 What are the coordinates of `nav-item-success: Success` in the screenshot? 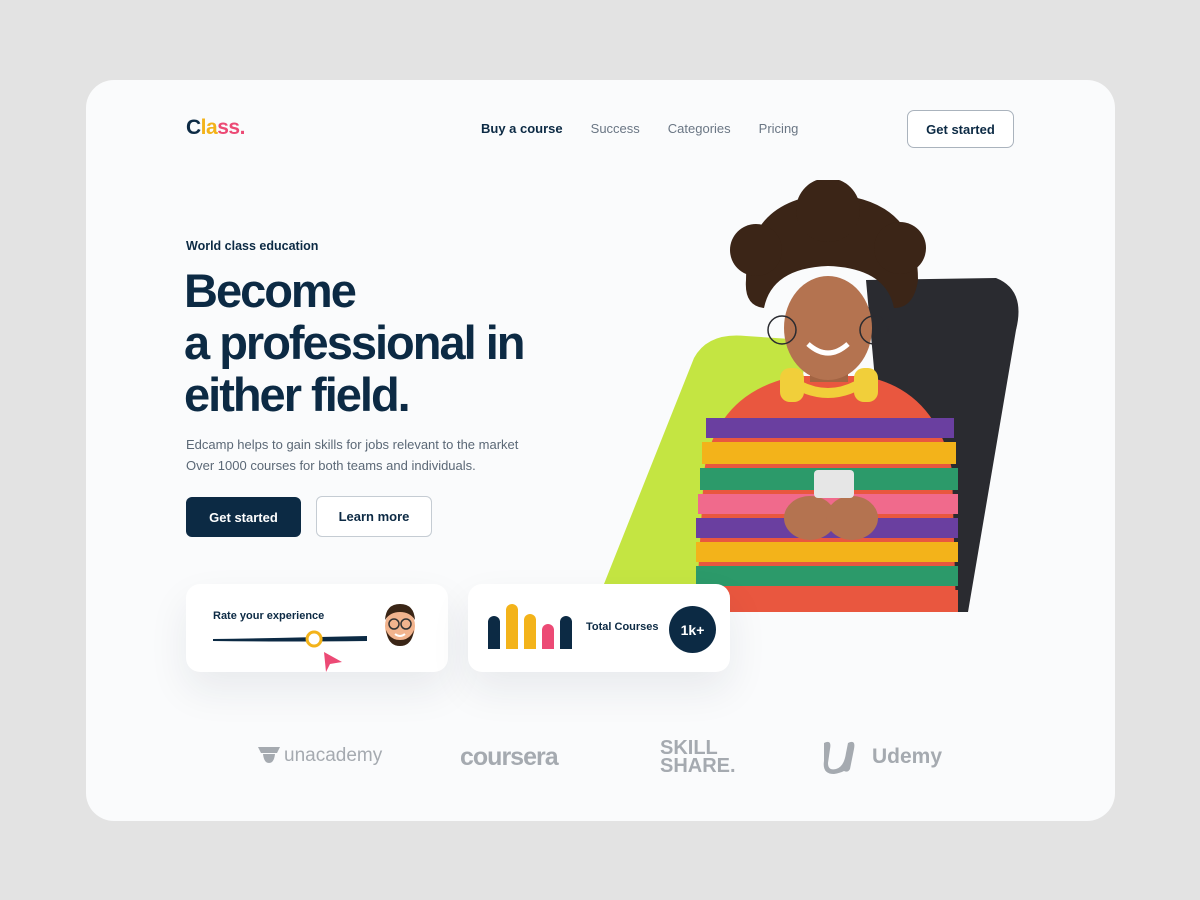 It's located at (615, 128).